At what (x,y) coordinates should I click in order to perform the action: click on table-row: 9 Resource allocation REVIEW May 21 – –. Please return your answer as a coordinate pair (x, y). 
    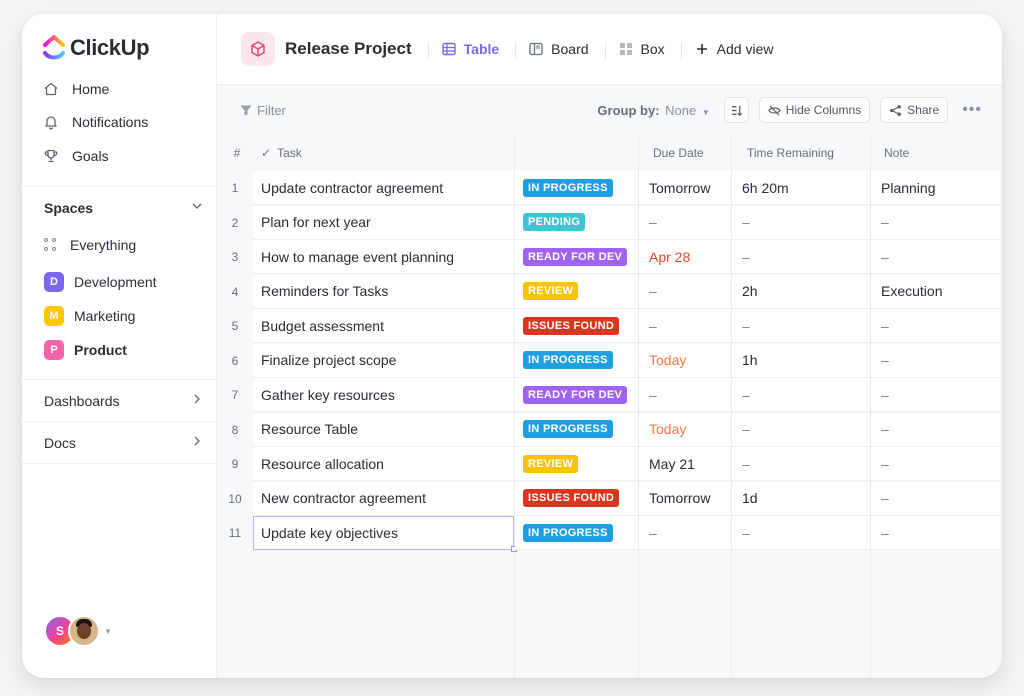
    Looking at the image, I should click on (609, 464).